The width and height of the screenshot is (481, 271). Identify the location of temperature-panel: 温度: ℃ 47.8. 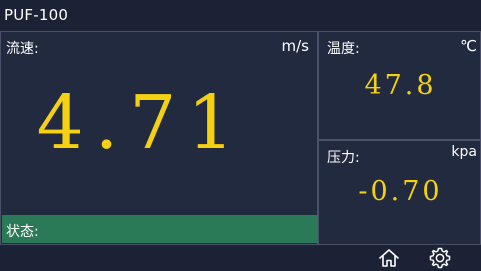
(399, 85).